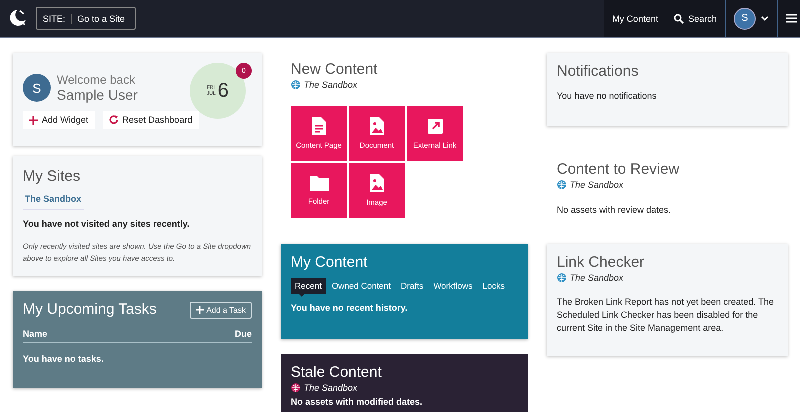  Describe the element at coordinates (53, 198) in the screenshot. I see `site-link: The Sandbox` at that location.